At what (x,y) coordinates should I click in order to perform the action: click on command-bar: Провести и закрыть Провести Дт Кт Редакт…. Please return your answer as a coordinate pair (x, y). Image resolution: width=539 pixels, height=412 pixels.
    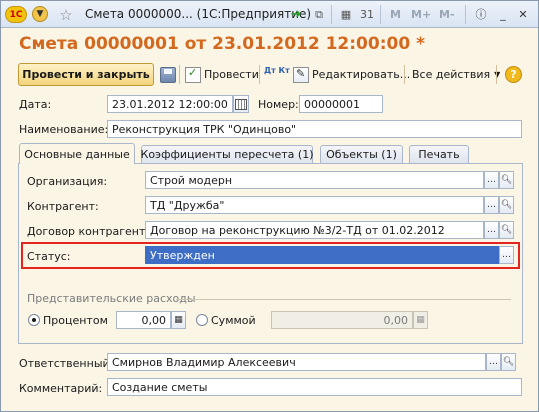
    Looking at the image, I should click on (271, 75).